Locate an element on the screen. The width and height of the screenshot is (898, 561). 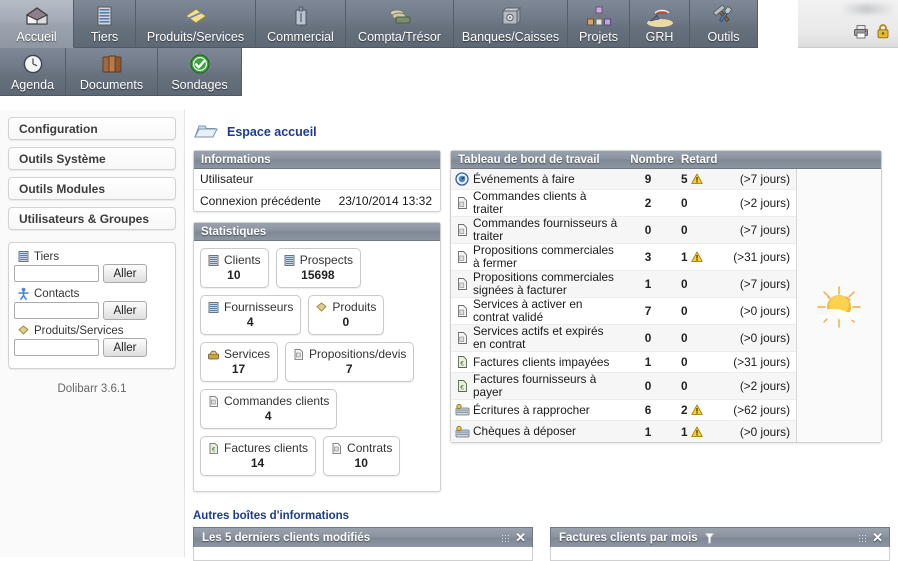
person-icon is located at coordinates (23, 293).